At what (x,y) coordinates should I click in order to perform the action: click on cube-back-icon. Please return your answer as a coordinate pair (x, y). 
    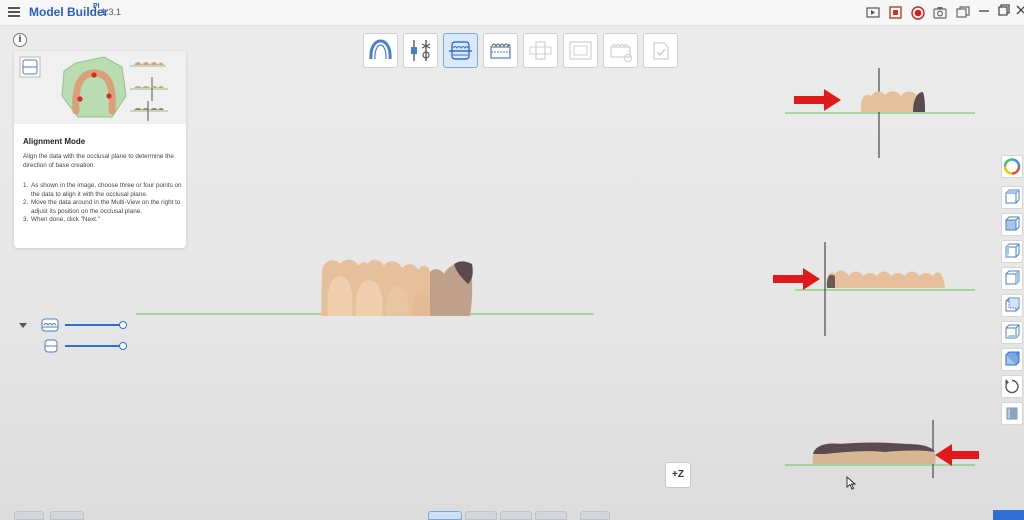
    Looking at the image, I should click on (1012, 304).